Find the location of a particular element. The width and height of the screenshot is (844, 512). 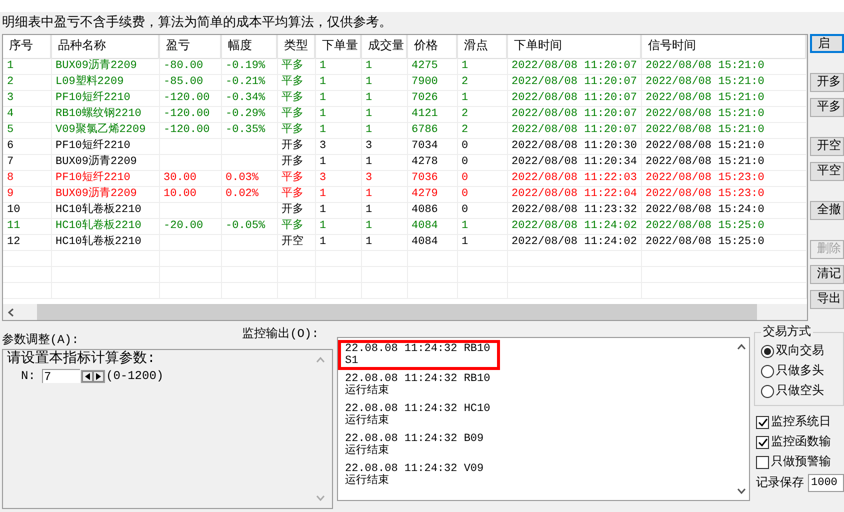

monitor-label: 监控输出(O): is located at coordinates (280, 334).